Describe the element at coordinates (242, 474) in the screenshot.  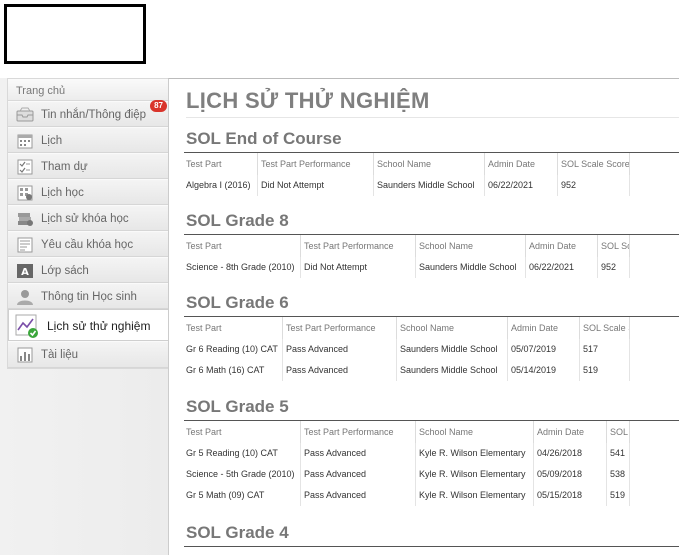
I see `cell-test-part: Science - 5th Grade (2010)` at that location.